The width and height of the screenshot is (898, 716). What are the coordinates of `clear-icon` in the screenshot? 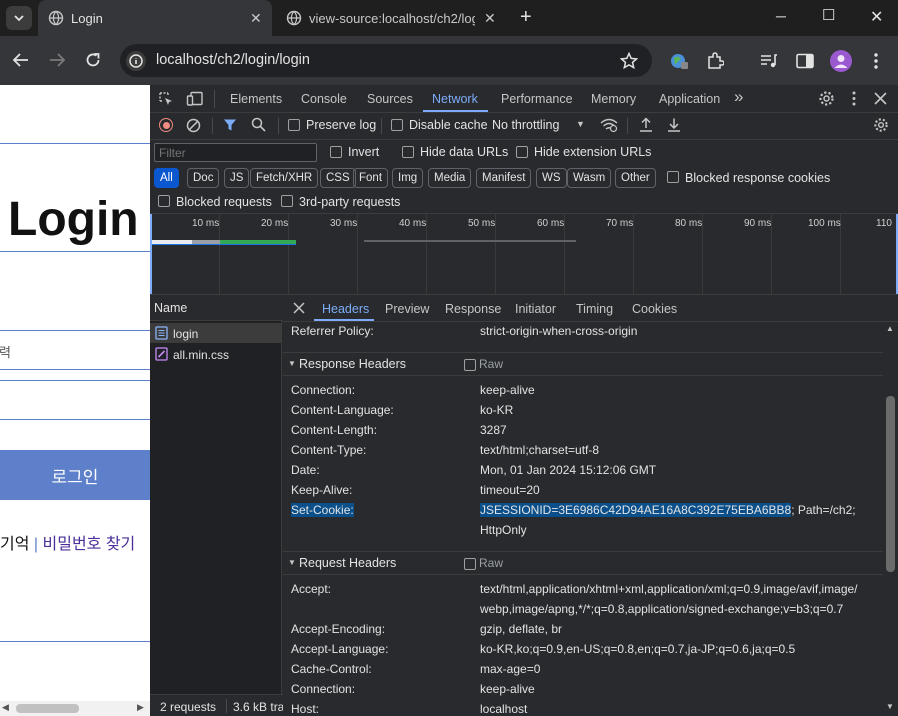 It's located at (193, 125).